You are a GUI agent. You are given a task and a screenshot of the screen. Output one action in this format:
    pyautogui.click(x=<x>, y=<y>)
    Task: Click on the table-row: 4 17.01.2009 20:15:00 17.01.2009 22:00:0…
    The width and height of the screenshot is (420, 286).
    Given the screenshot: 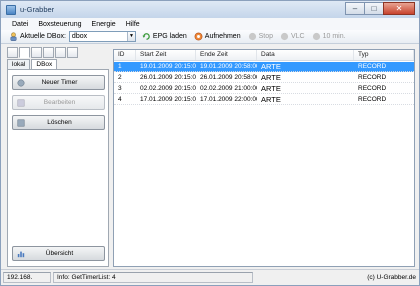 What is the action you would take?
    pyautogui.click(x=264, y=100)
    